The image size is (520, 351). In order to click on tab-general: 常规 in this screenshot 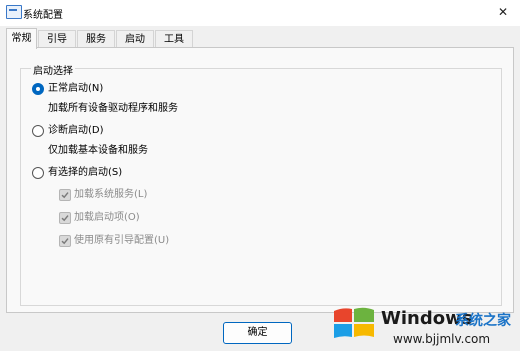, I will do `click(21, 38)`.